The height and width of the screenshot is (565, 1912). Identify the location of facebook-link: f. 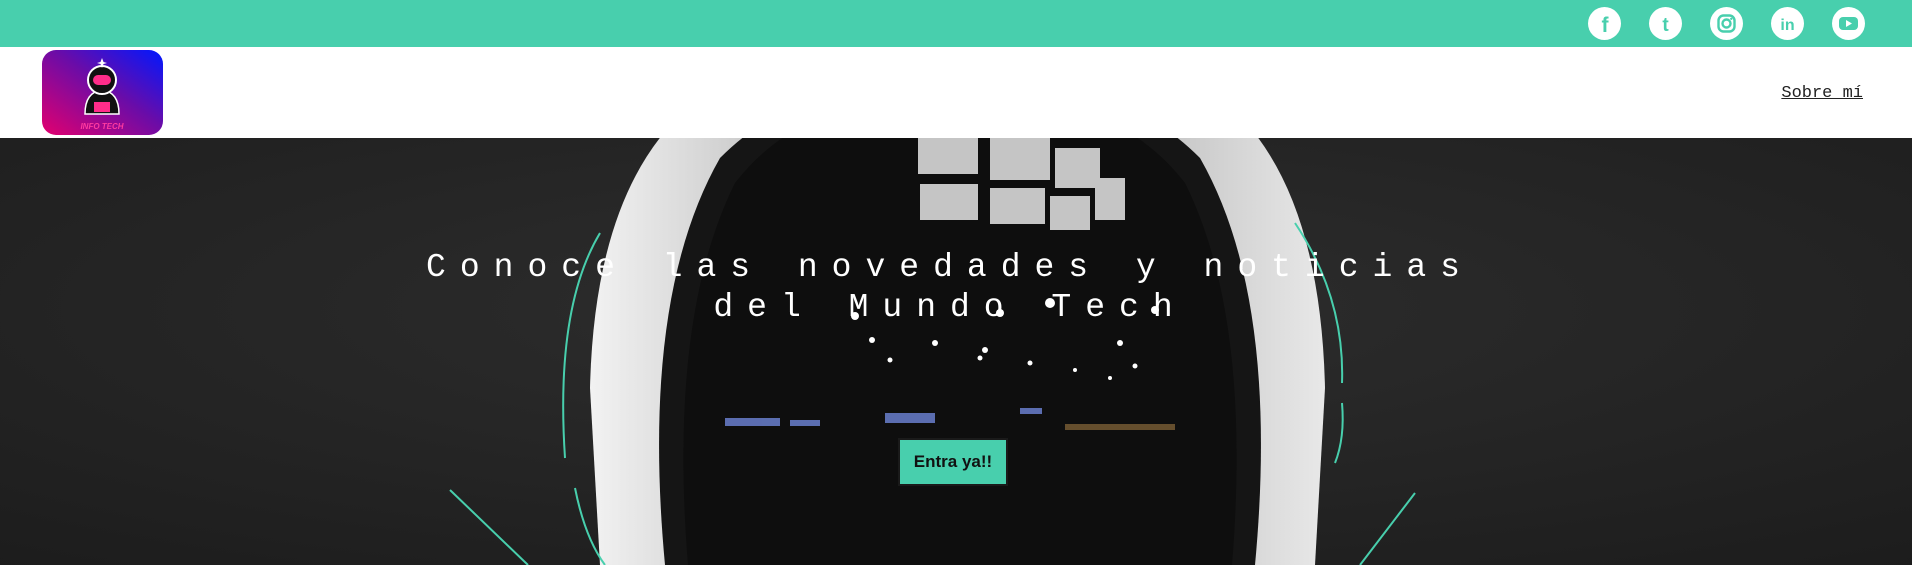
(1604, 23).